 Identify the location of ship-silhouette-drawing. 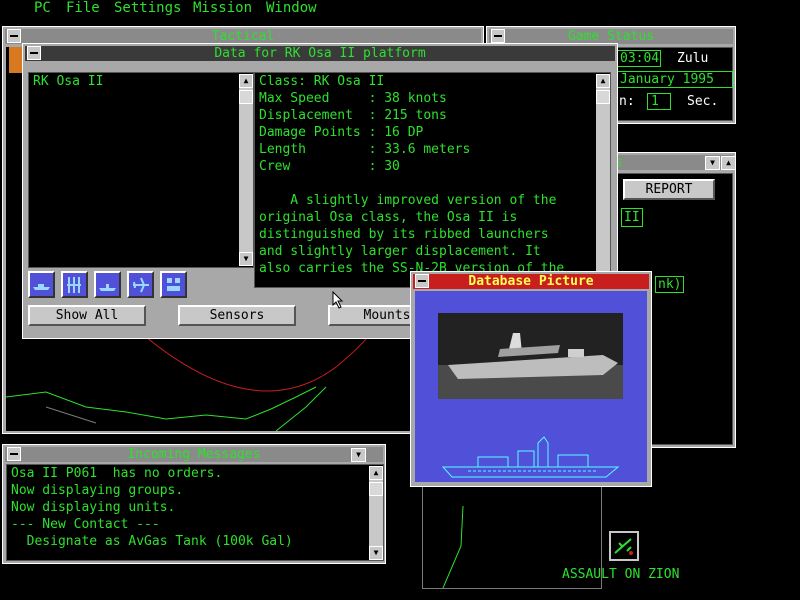
(530, 457).